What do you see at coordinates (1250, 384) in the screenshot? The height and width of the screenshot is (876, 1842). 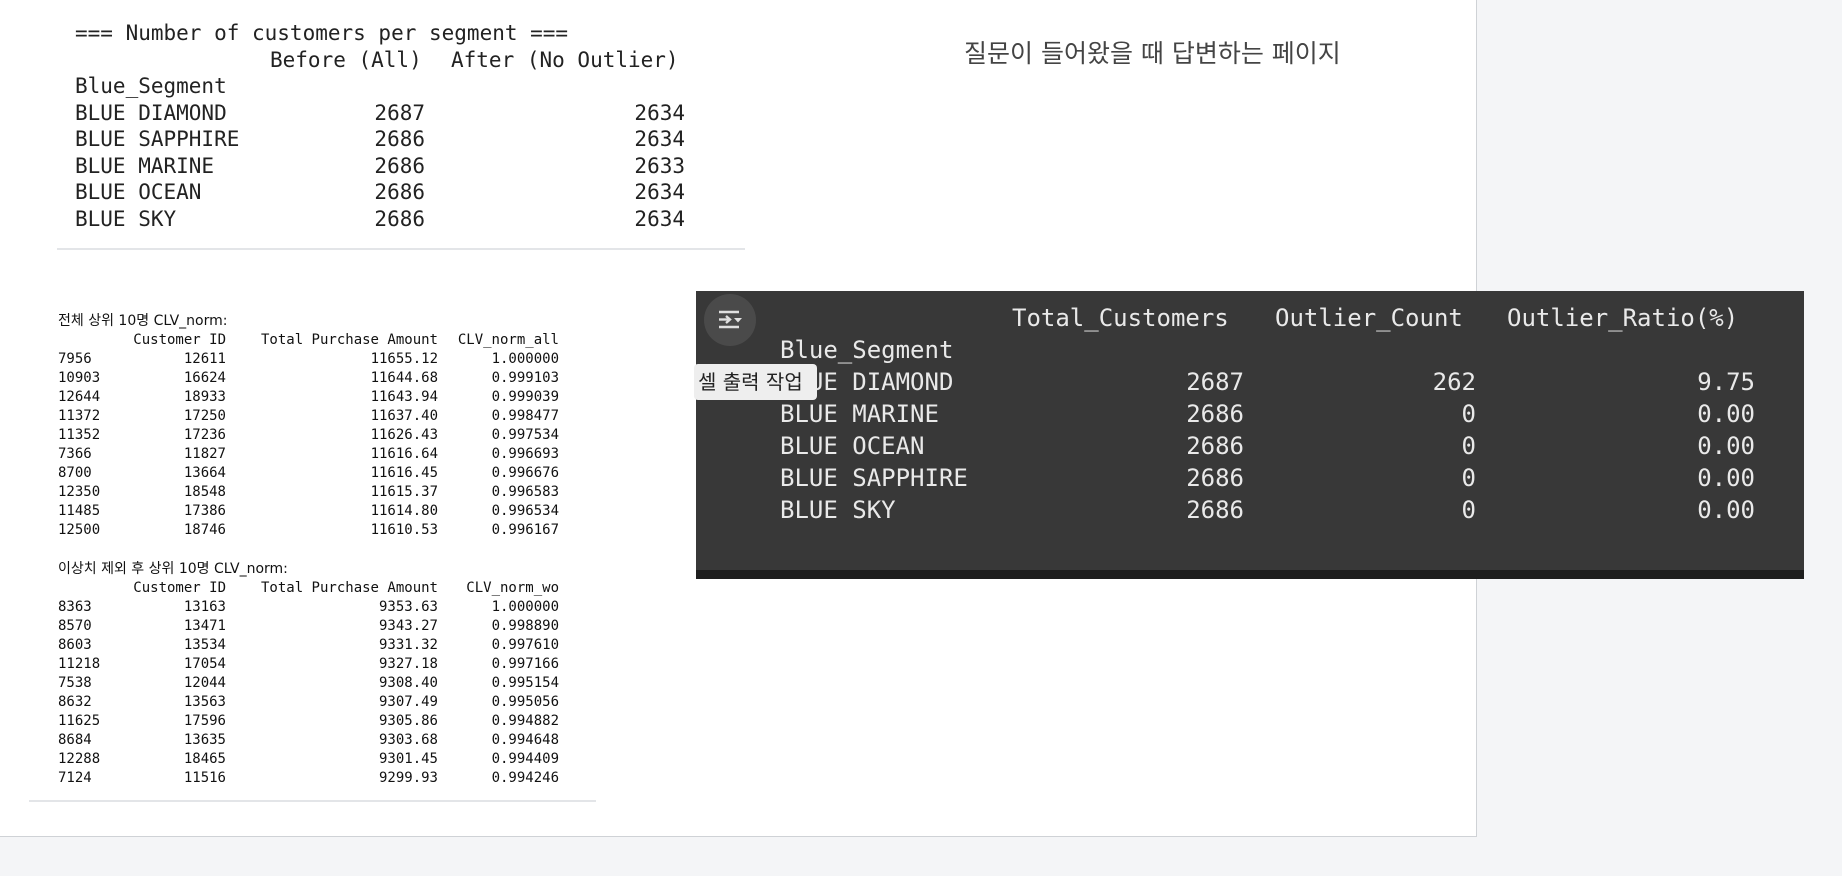 I see `table-row: BLUE DIAMOND 2687 262 9.75` at bounding box center [1250, 384].